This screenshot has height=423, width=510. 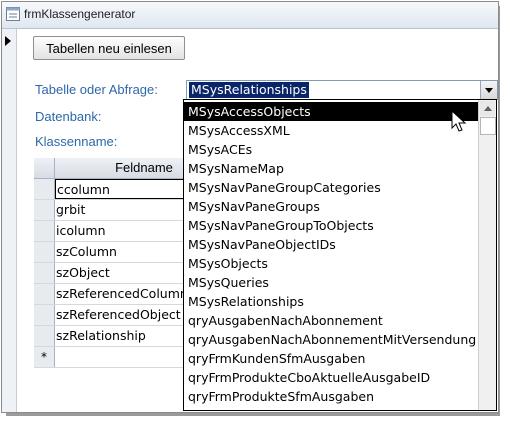 What do you see at coordinates (9, 220) in the screenshot?
I see `record-selector` at bounding box center [9, 220].